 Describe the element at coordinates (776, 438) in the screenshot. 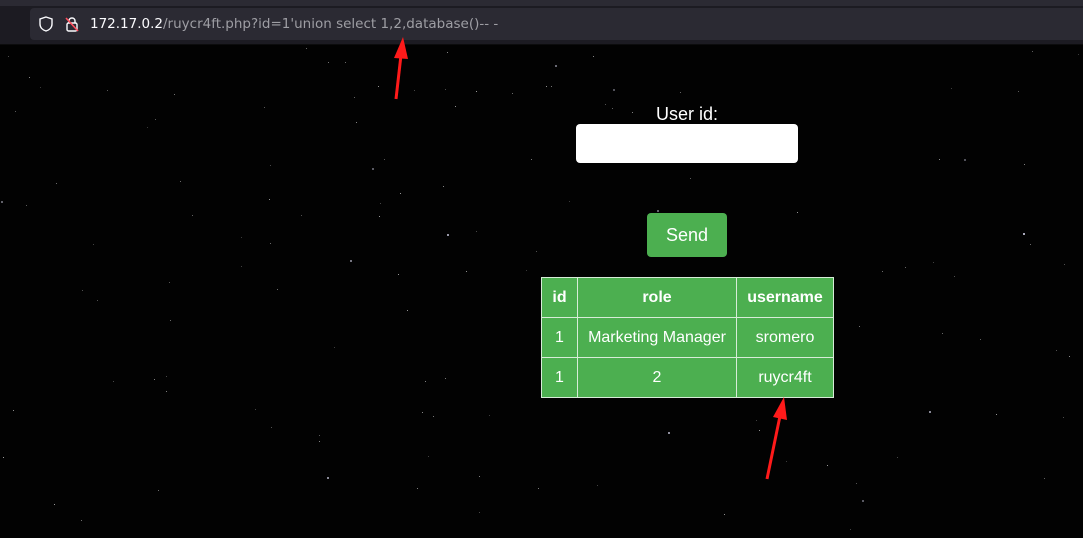

I see `annotation-arrow-username` at that location.